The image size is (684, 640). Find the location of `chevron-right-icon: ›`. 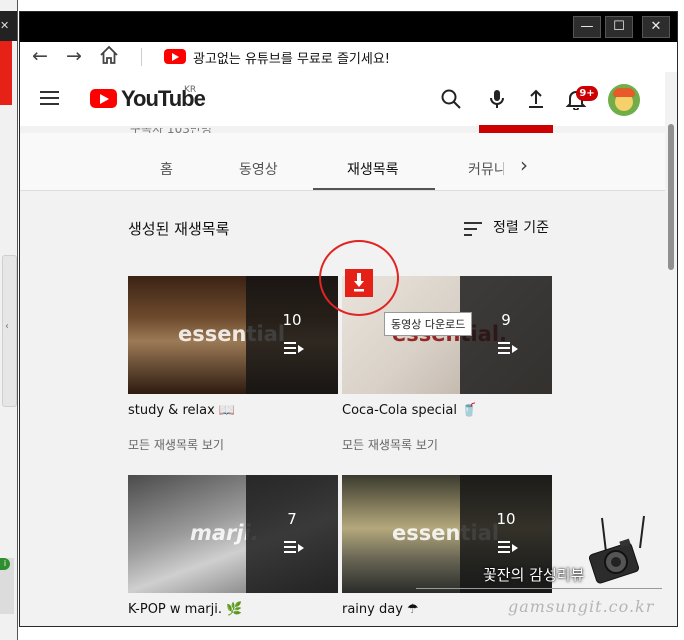

chevron-right-icon: › is located at coordinates (524, 165).